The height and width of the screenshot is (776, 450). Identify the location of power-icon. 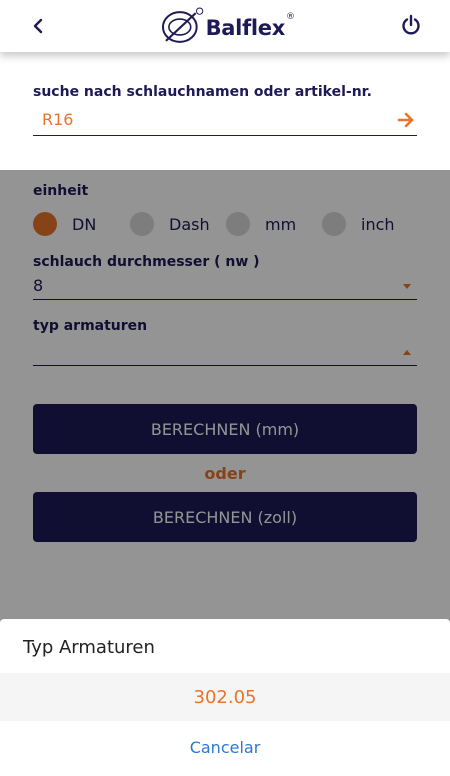
(411, 24).